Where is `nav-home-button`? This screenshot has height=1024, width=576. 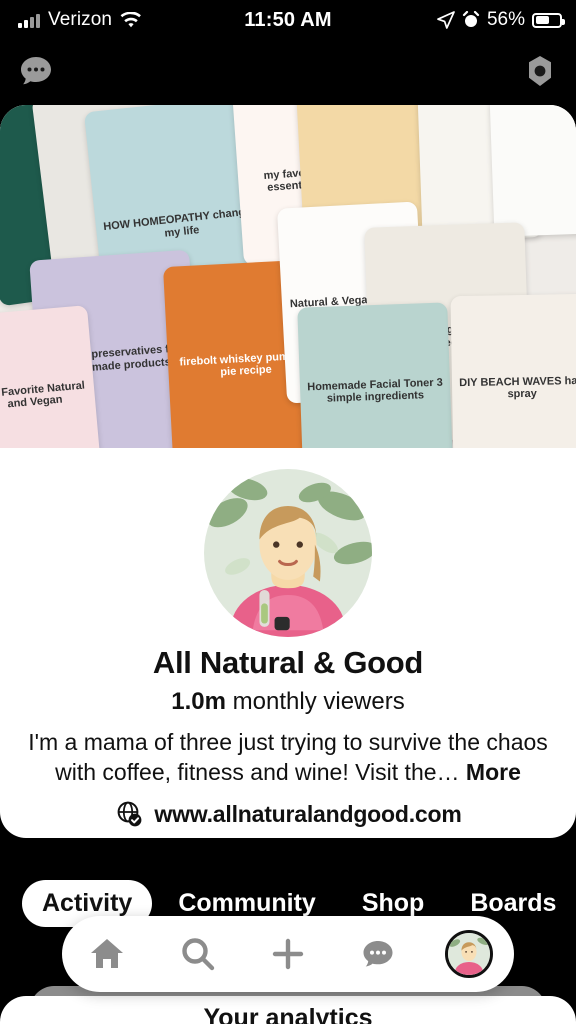 nav-home-button is located at coordinates (107, 954).